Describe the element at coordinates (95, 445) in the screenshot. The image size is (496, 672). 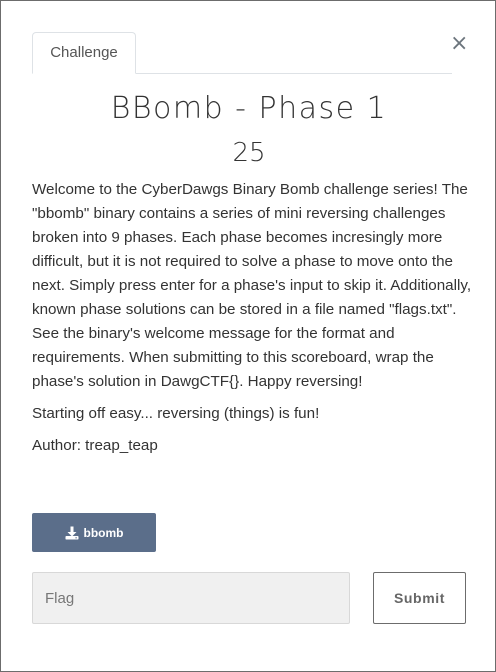
I see `author-line: Author: treap_teap` at that location.